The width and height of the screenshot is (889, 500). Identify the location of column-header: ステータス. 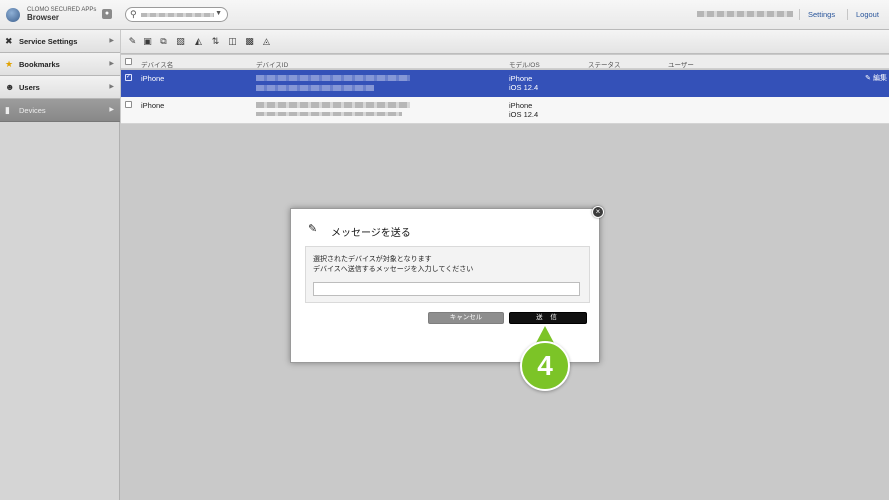
(604, 64).